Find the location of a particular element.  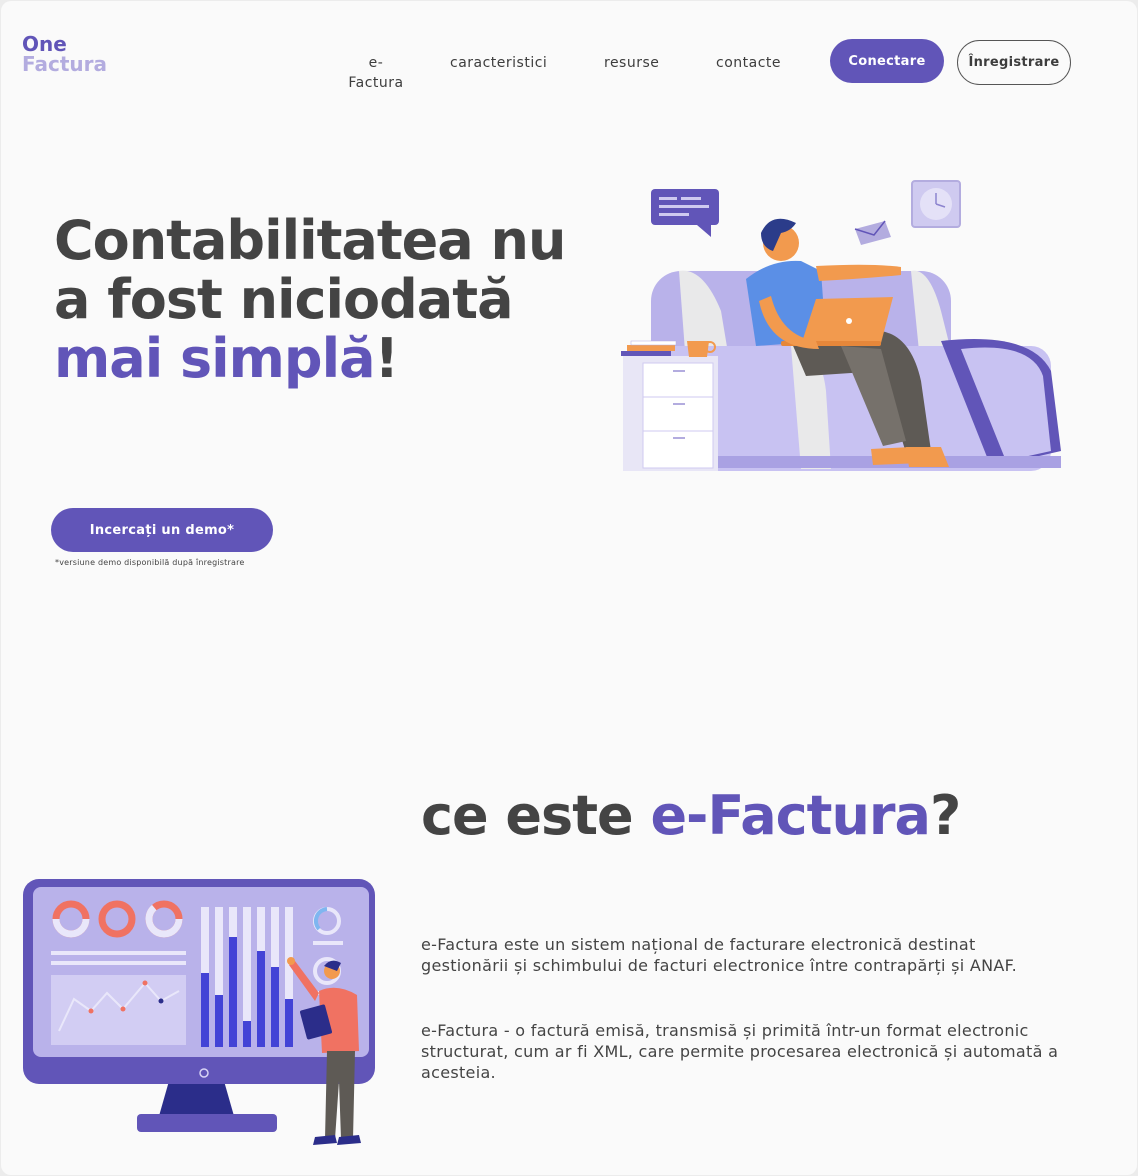

efactura-title-end: ? is located at coordinates (945, 815).